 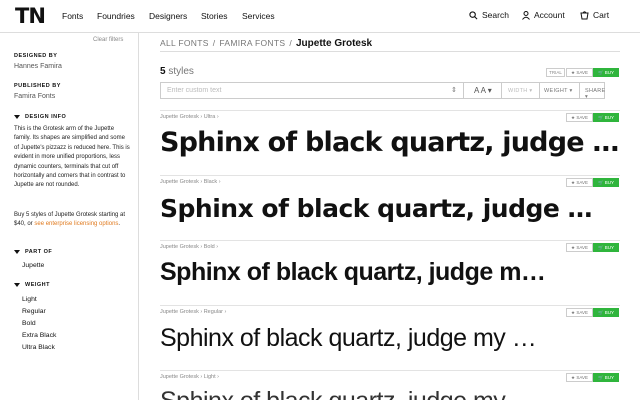 I want to click on style-meta-light: Jupette Grotesk › Light ›, so click(x=189, y=377).